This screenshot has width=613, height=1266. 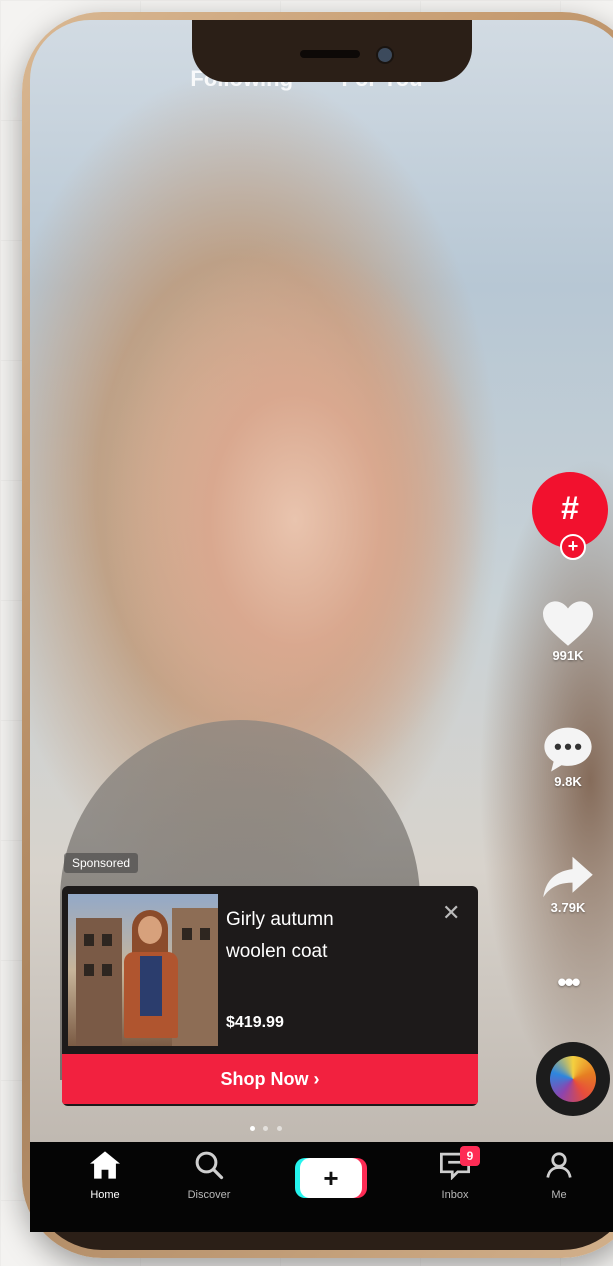 What do you see at coordinates (209, 1195) in the screenshot?
I see `nav-discover-label: Discover` at bounding box center [209, 1195].